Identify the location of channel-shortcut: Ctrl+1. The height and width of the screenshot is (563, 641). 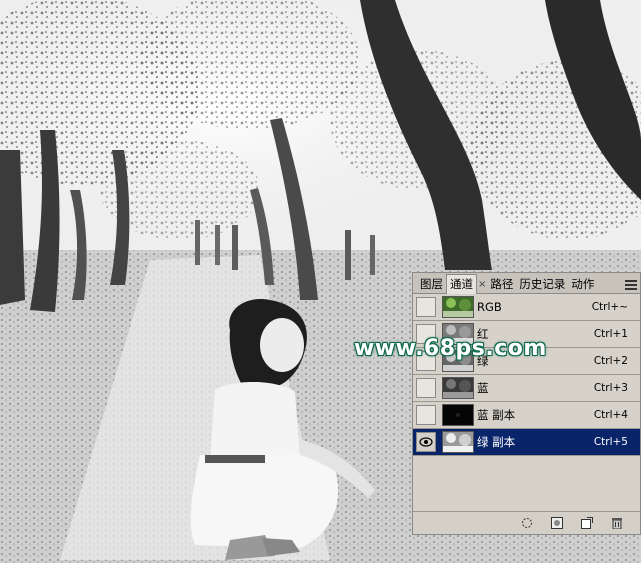
(610, 334).